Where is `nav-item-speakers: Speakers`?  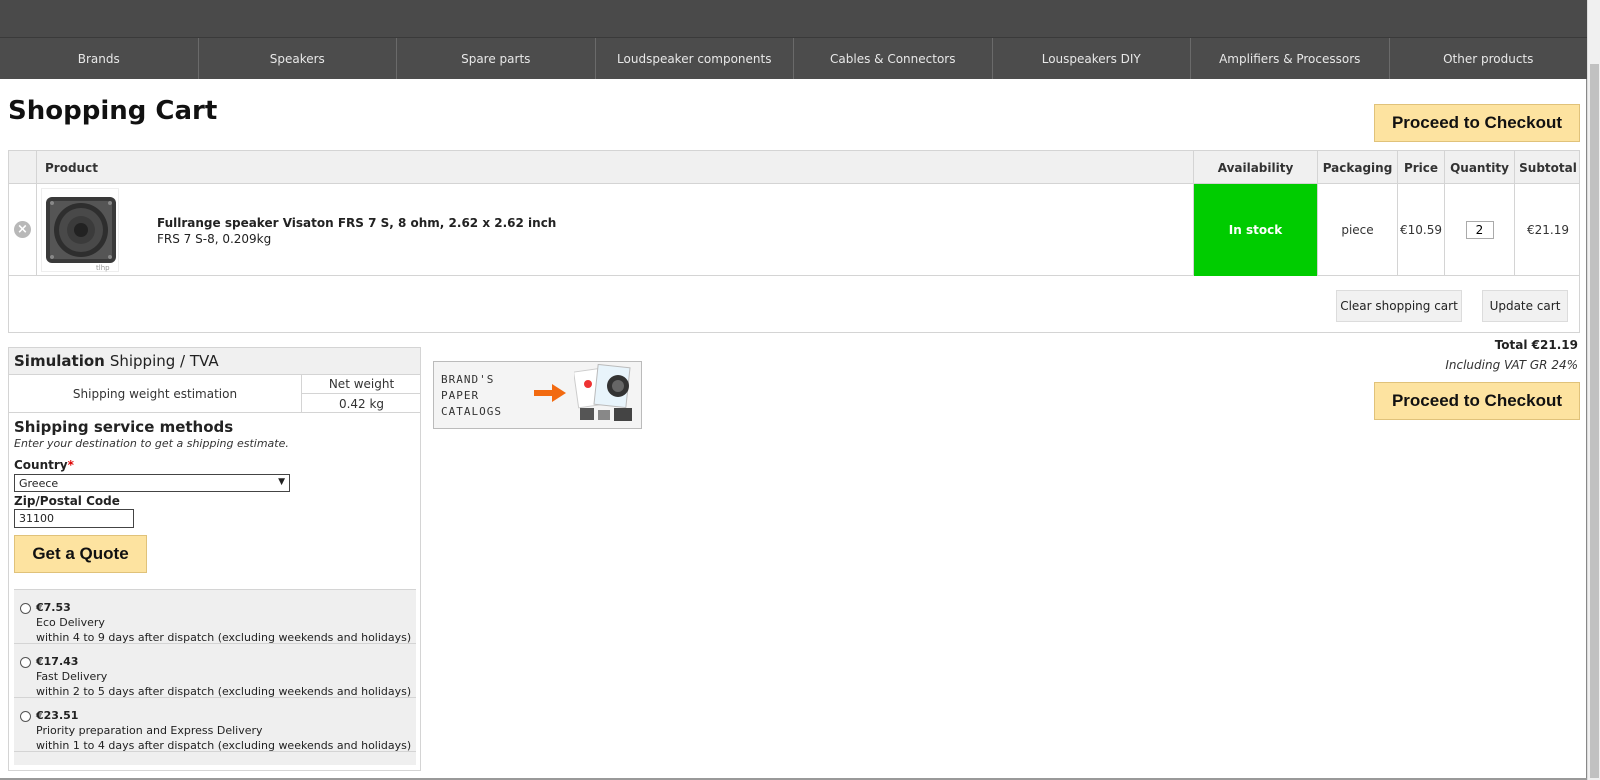
nav-item-speakers: Speakers is located at coordinates (298, 58).